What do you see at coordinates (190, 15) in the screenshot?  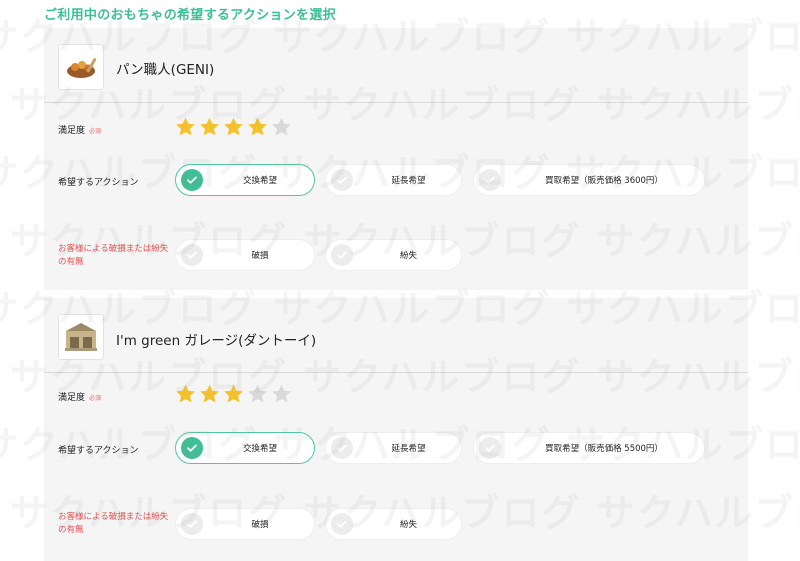 I see `section-title: ご利用中のおもちゃの希望するアクションを選択` at bounding box center [190, 15].